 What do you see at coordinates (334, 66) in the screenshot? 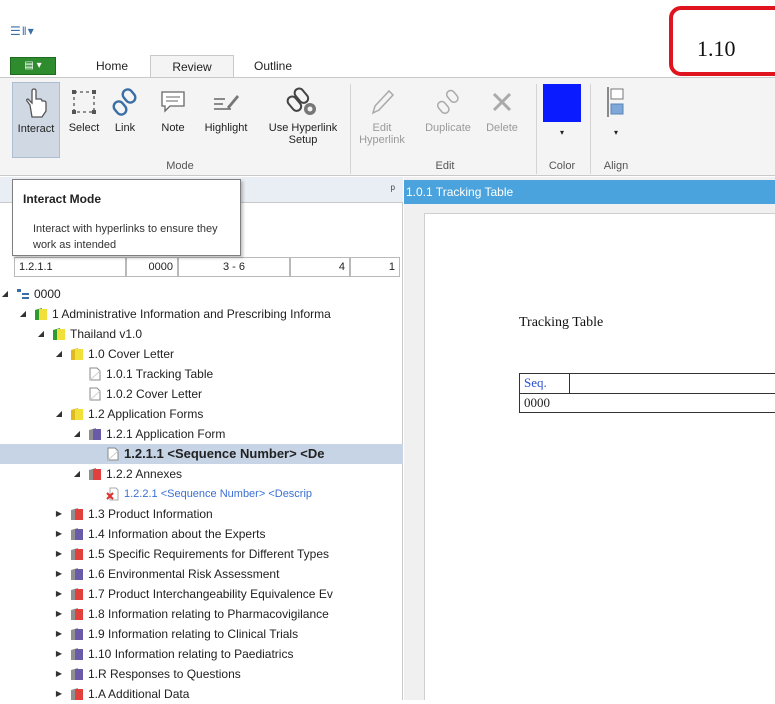
I see `ribbon-tabs: ▤ ▾ Home Review Outline` at bounding box center [334, 66].